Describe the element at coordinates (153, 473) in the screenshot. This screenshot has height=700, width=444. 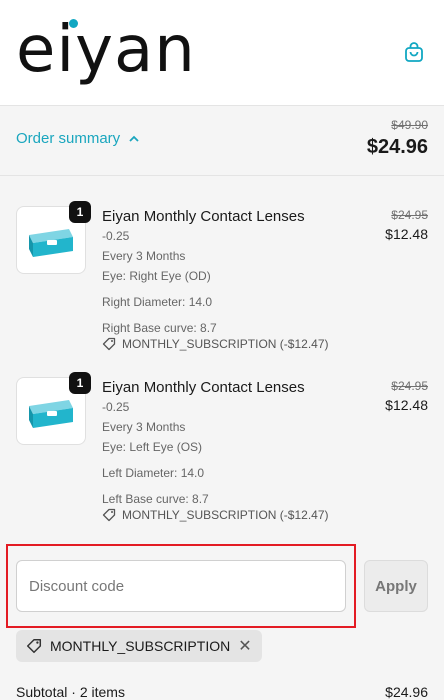
I see `product-diameter: Left Diameter: 14.0` at that location.